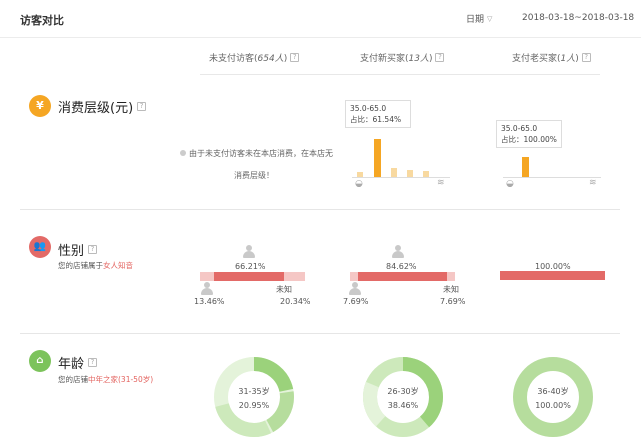 The image size is (641, 443). What do you see at coordinates (401, 266) in the screenshot?
I see `female-pct: 84.62%` at bounding box center [401, 266].